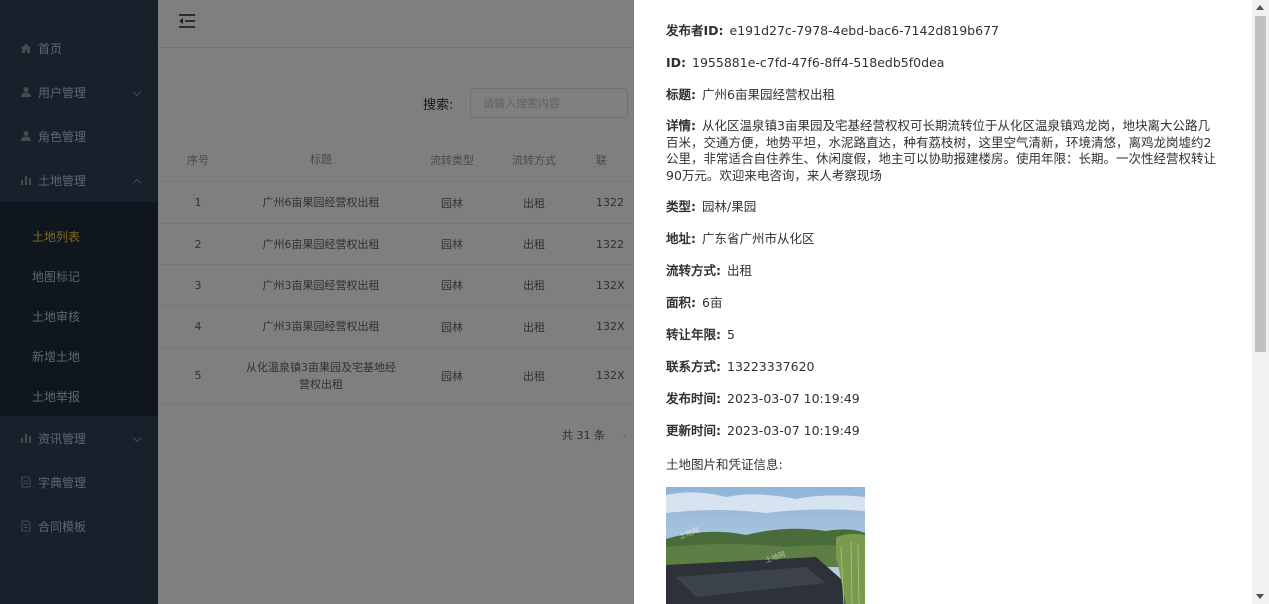  Describe the element at coordinates (729, 206) in the screenshot. I see `field-value: 园林/果园` at that location.